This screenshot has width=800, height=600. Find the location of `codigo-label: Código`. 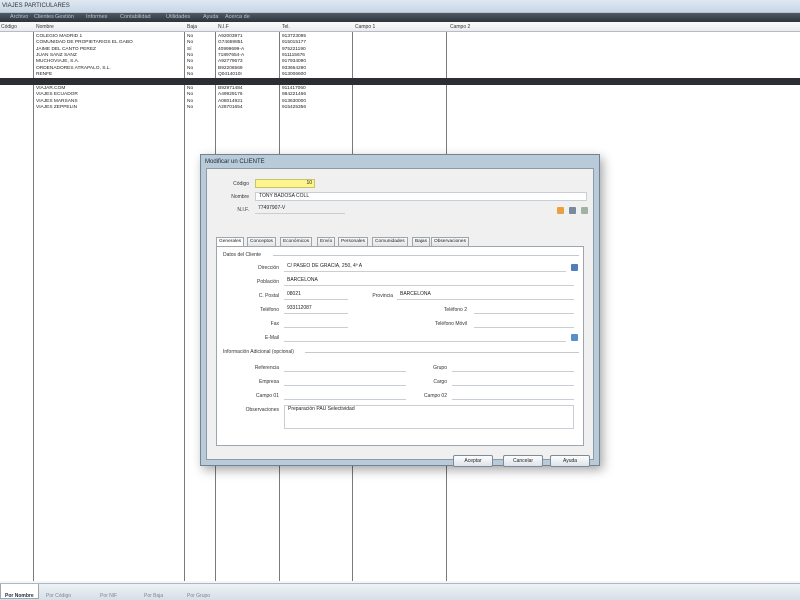

codigo-label: Código is located at coordinates (241, 184).